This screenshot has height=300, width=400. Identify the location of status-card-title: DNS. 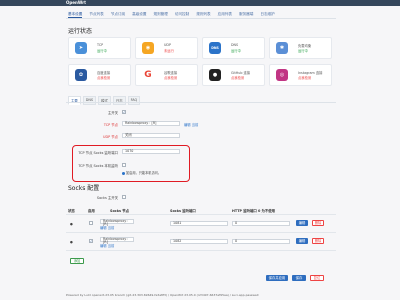
(235, 45).